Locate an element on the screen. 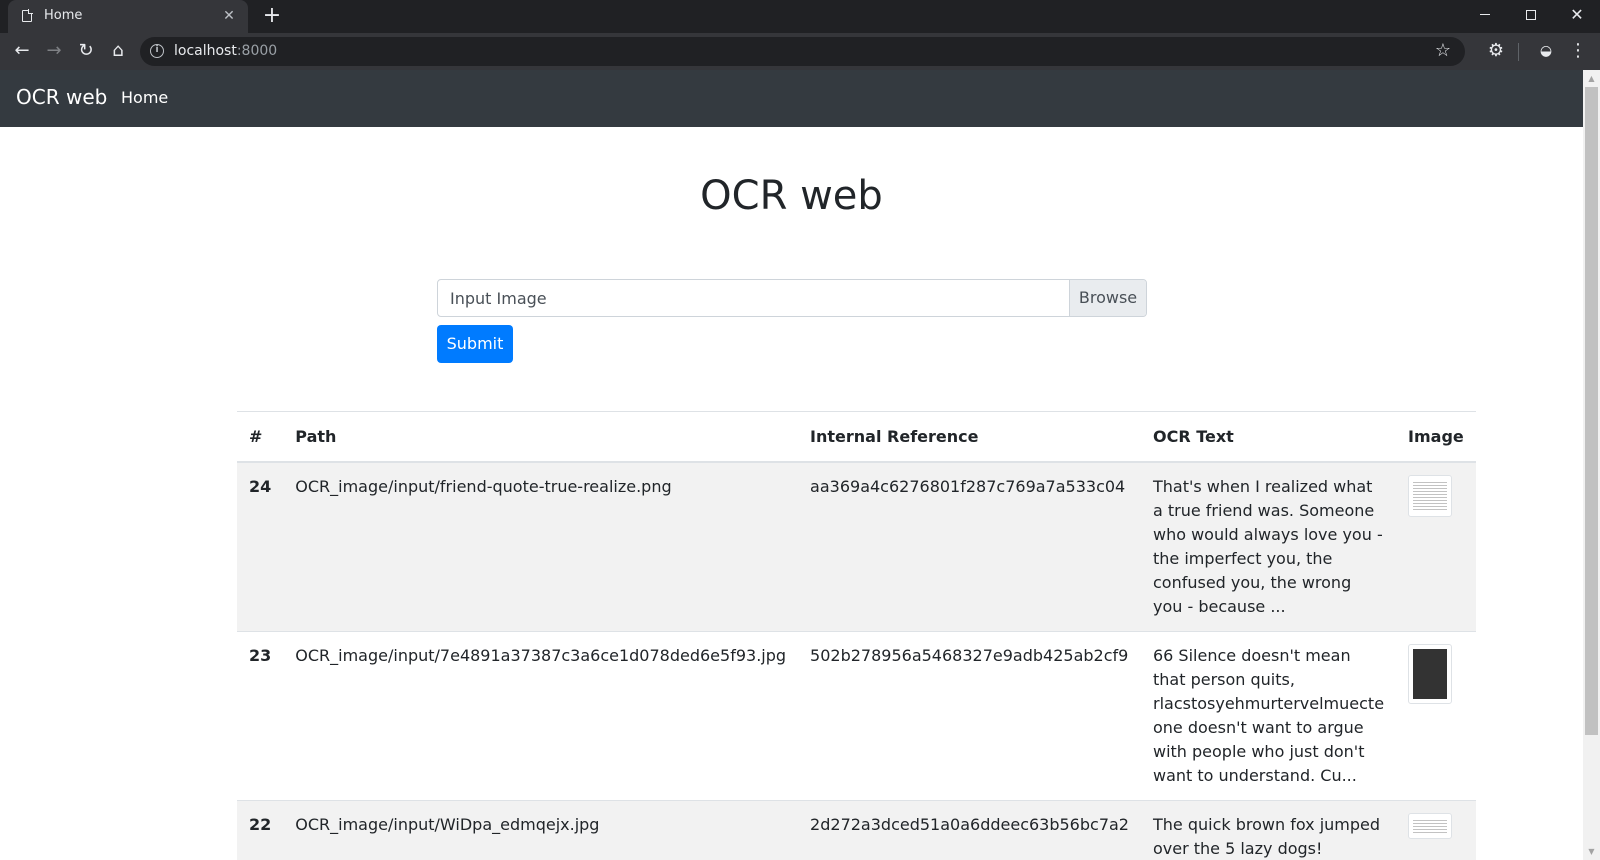 The width and height of the screenshot is (1600, 860). header-image: Image is located at coordinates (1436, 437).